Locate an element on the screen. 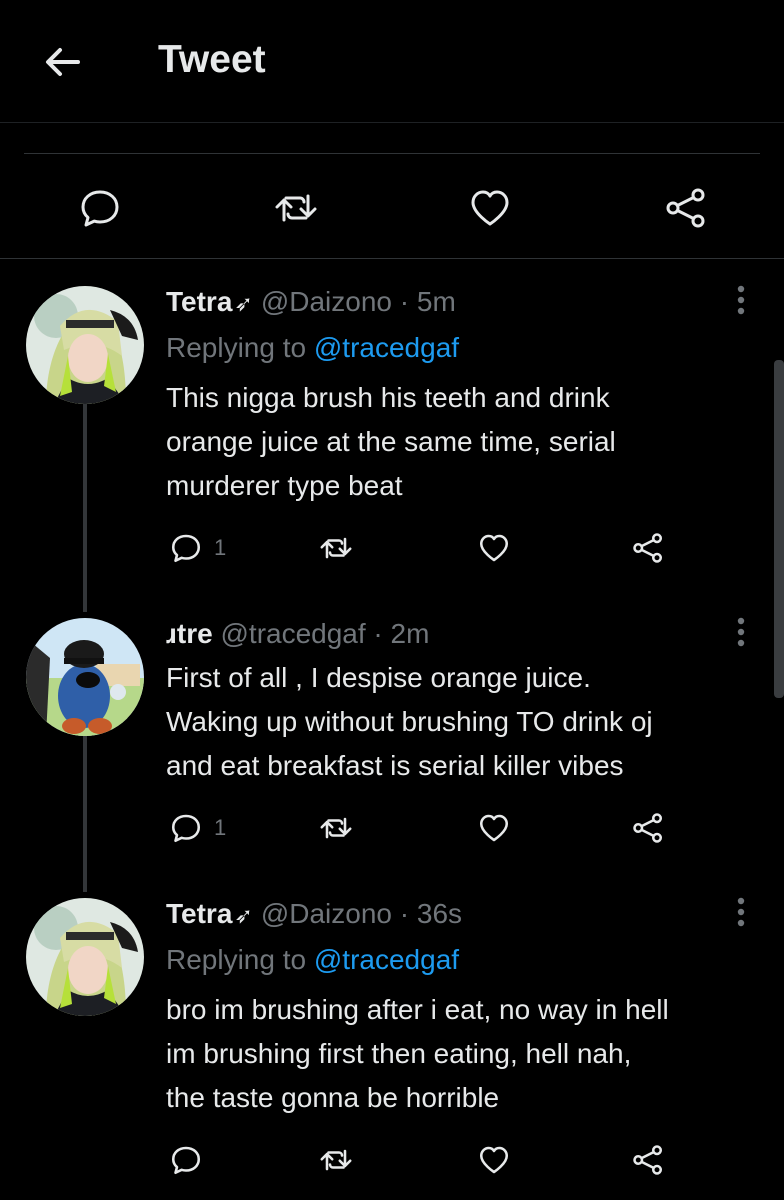  tweet-meta: ɹtre @tracedgaf · 2m is located at coordinates (297, 634).